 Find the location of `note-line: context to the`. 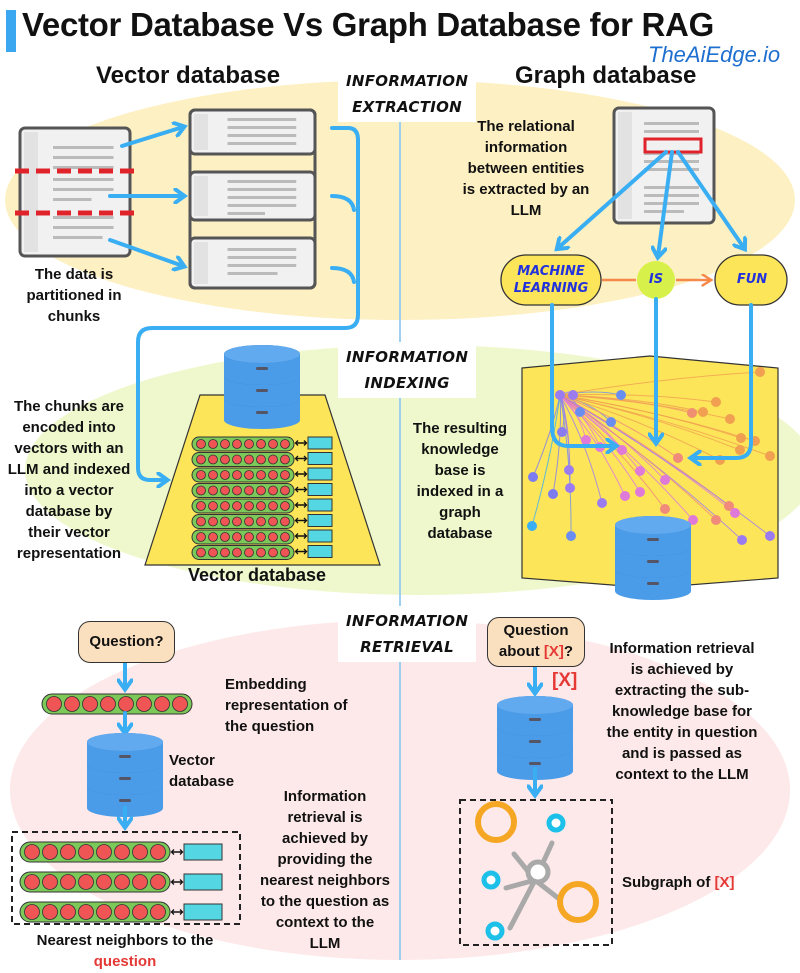

note-line: context to the is located at coordinates (325, 922).